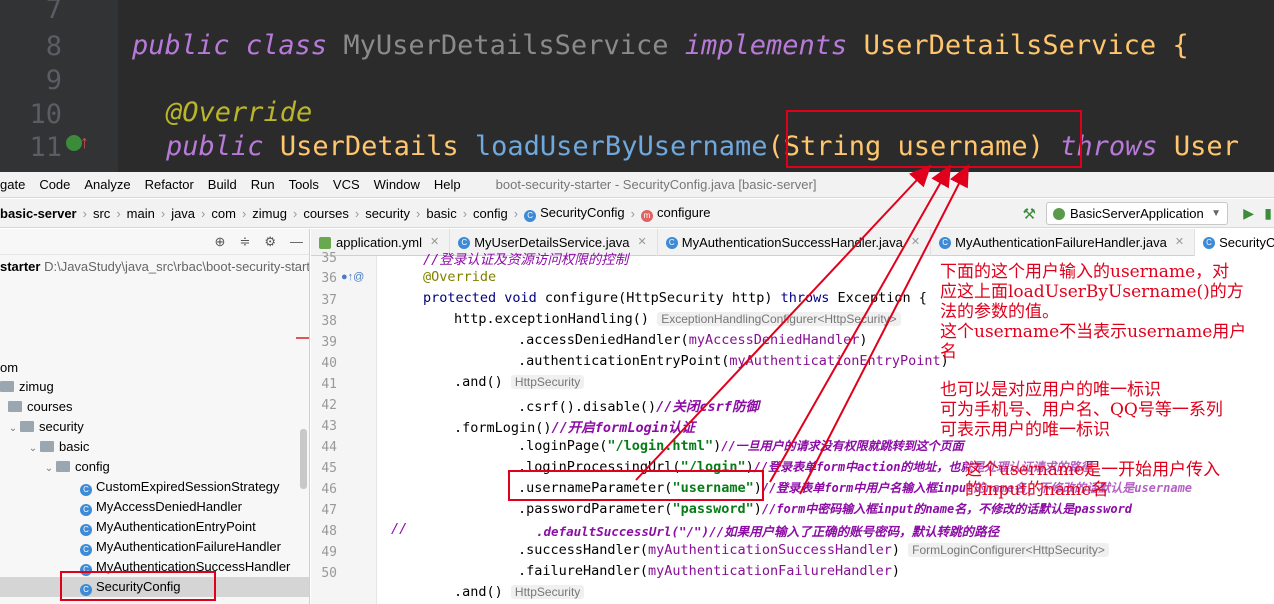 This screenshot has height=604, width=1274. What do you see at coordinates (329, 426) in the screenshot?
I see `line-number: 43` at bounding box center [329, 426].